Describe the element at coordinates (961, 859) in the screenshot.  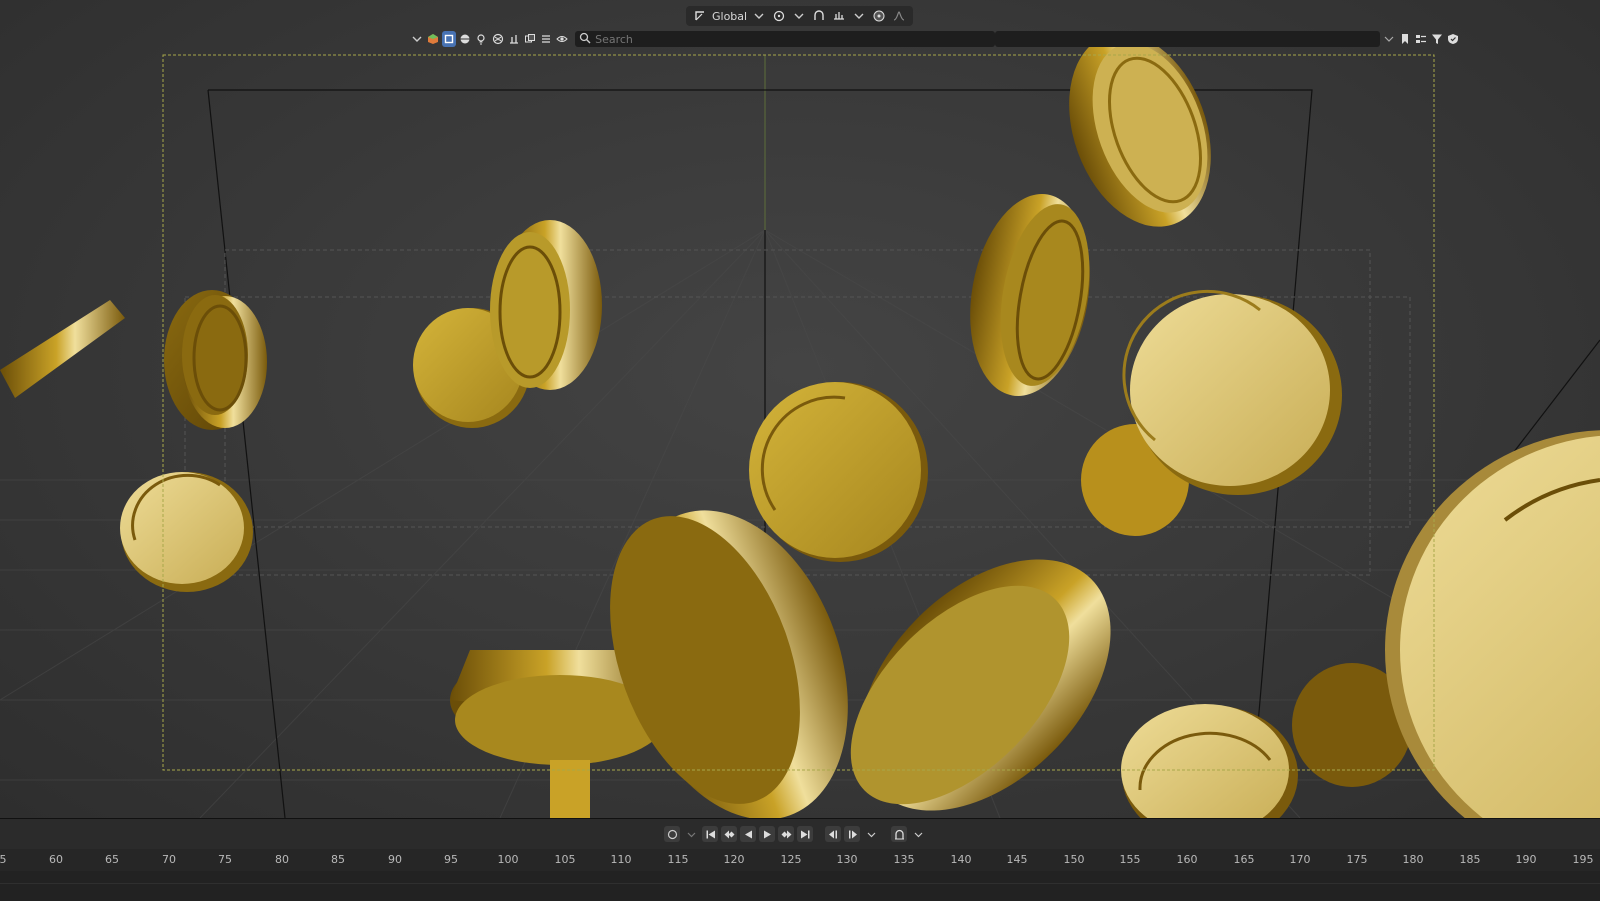
I see `frame-tick: 140` at that location.